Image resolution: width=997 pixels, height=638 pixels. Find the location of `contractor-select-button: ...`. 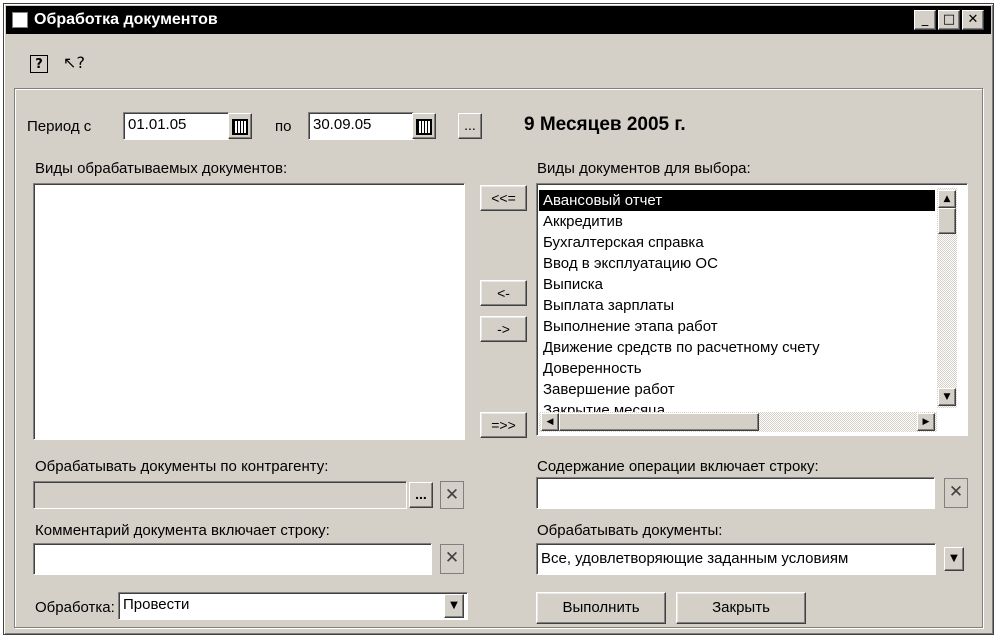

contractor-select-button: ... is located at coordinates (421, 495).